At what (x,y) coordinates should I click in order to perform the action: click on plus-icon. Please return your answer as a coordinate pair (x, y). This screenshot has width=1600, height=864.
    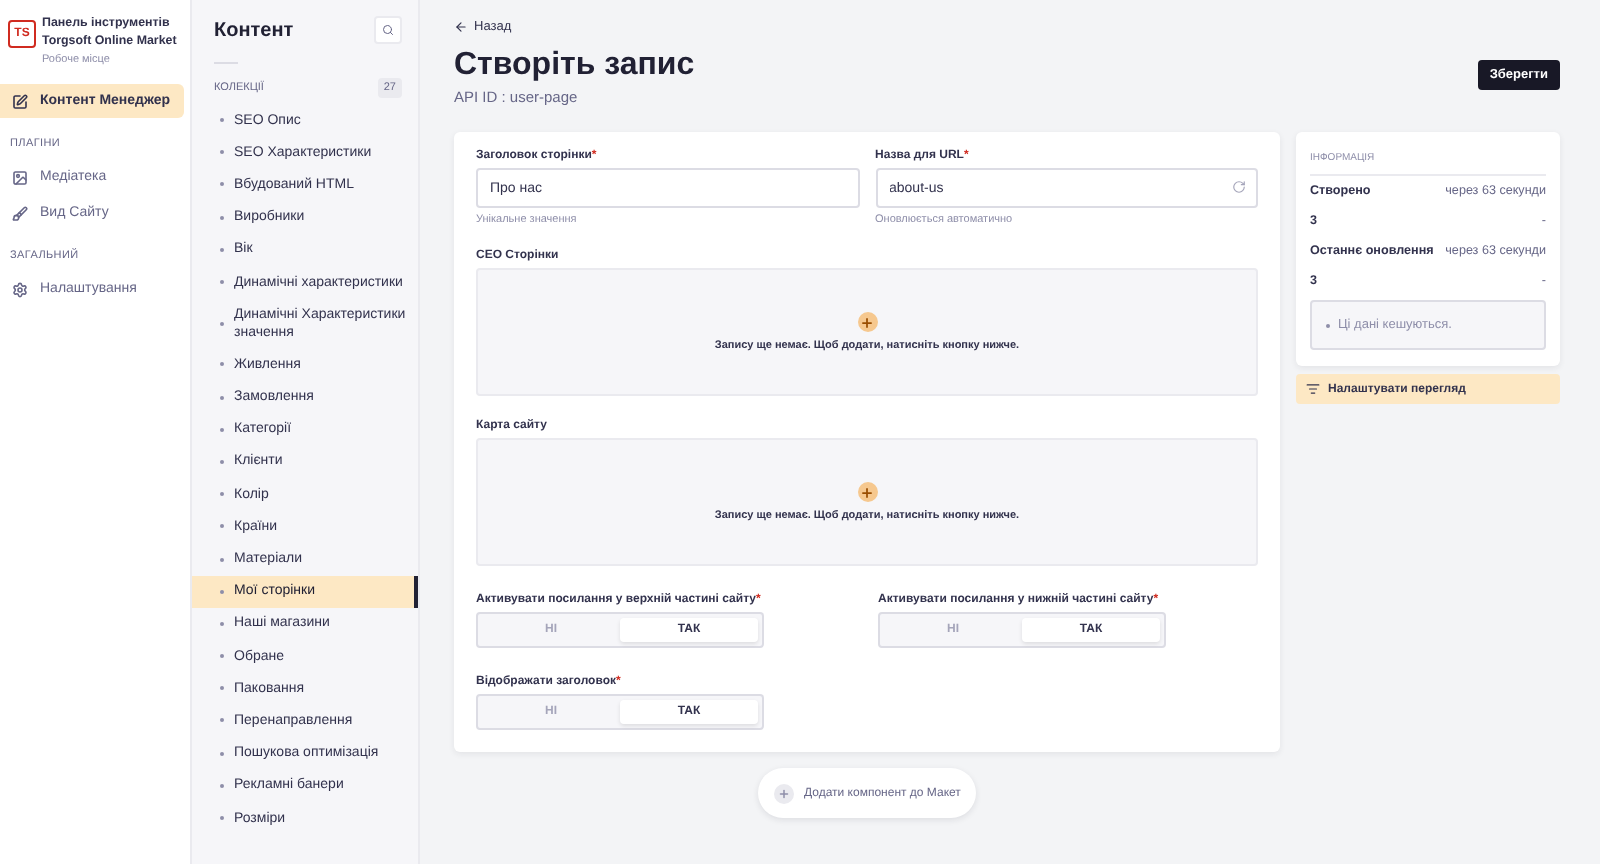
    Looking at the image, I should click on (784, 793).